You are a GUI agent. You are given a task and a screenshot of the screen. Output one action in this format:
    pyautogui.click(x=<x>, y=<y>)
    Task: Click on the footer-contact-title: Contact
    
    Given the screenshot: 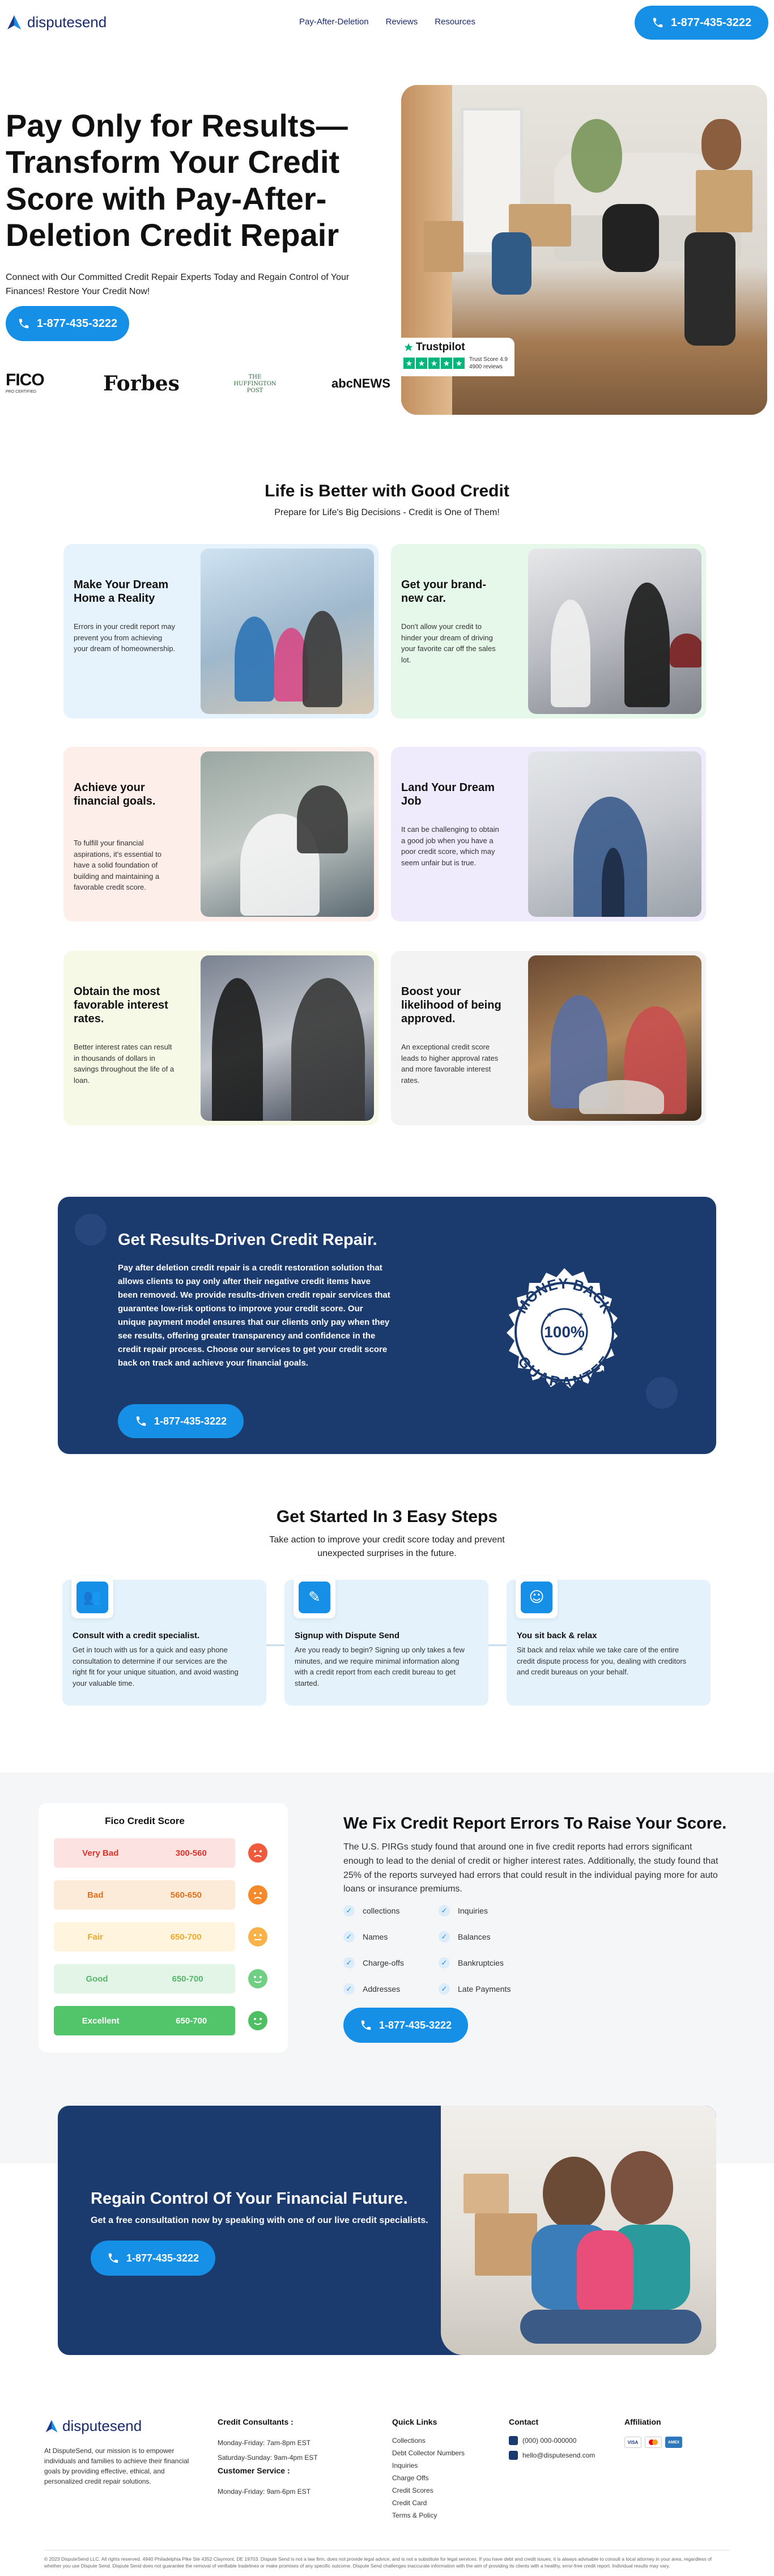 What is the action you would take?
    pyautogui.click(x=524, y=2421)
    